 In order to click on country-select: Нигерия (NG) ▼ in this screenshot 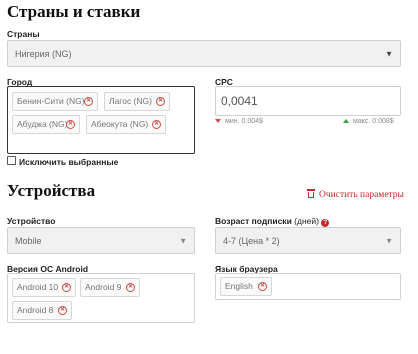, I will do `click(204, 53)`.